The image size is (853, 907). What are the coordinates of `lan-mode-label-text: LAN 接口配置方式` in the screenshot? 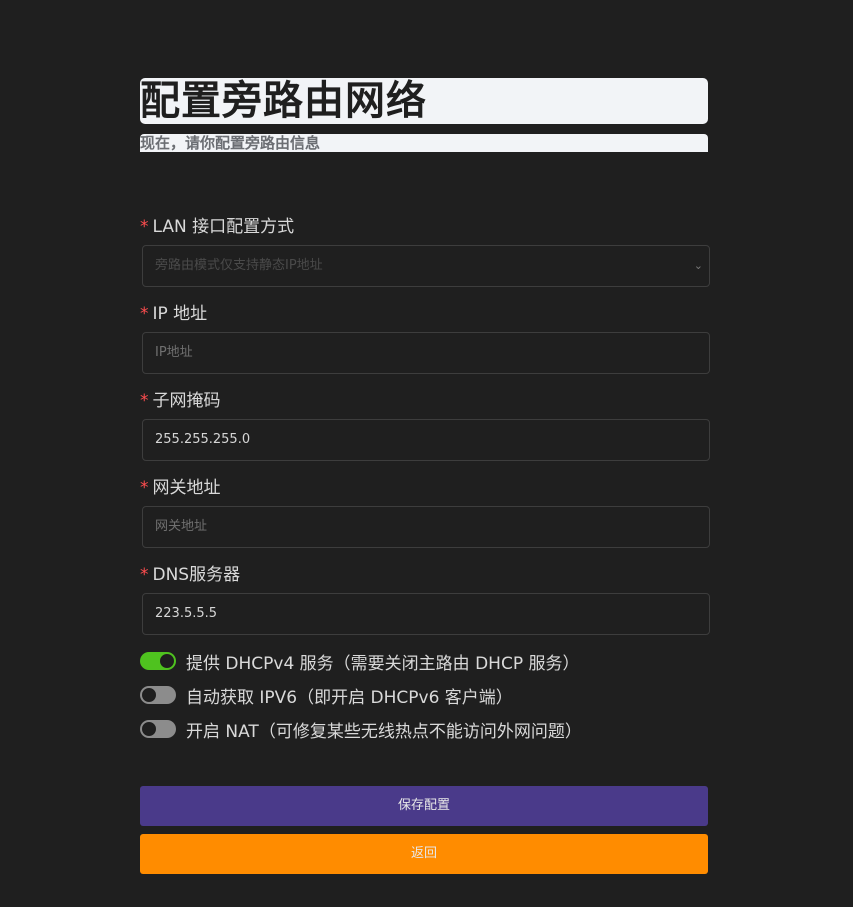 It's located at (223, 227).